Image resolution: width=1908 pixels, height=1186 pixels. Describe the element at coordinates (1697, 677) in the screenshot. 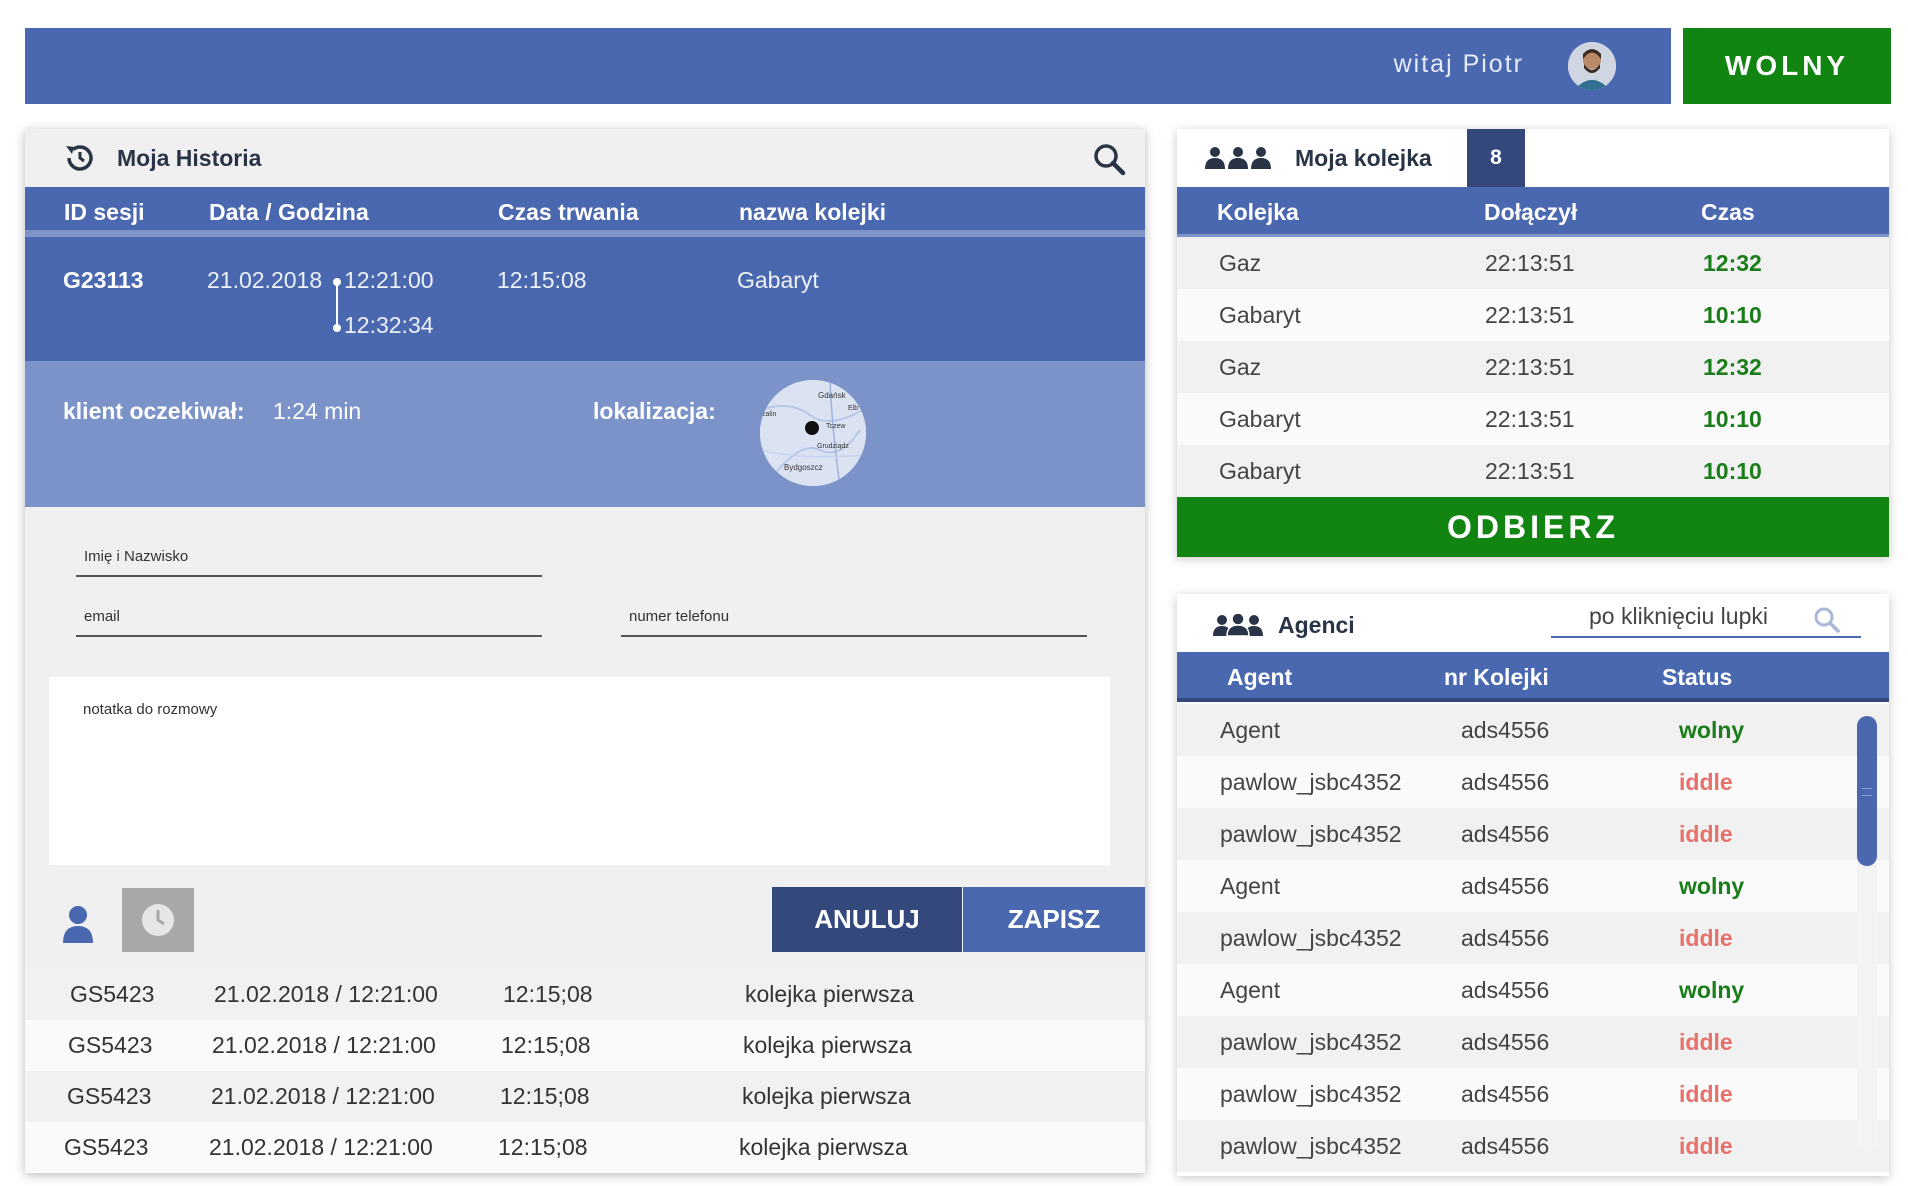

I see `column-status: Status` at that location.